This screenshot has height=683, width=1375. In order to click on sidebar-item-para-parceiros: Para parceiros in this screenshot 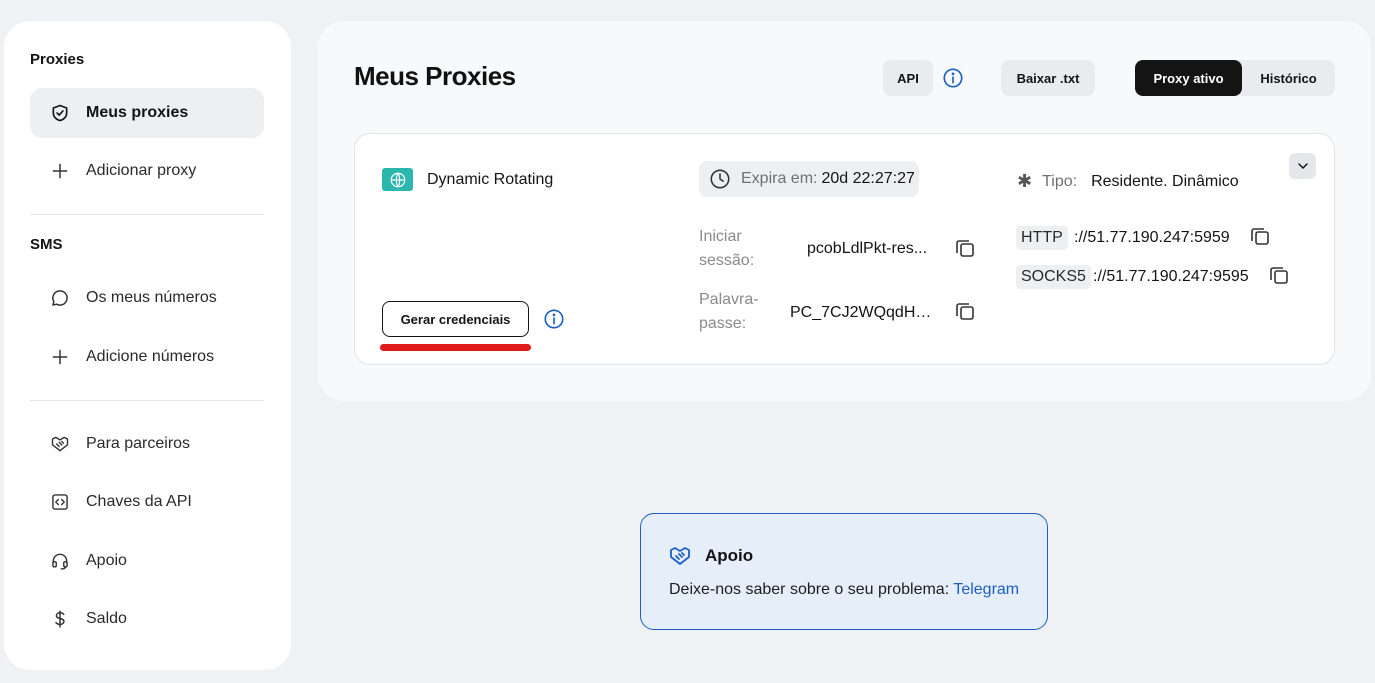, I will do `click(147, 444)`.